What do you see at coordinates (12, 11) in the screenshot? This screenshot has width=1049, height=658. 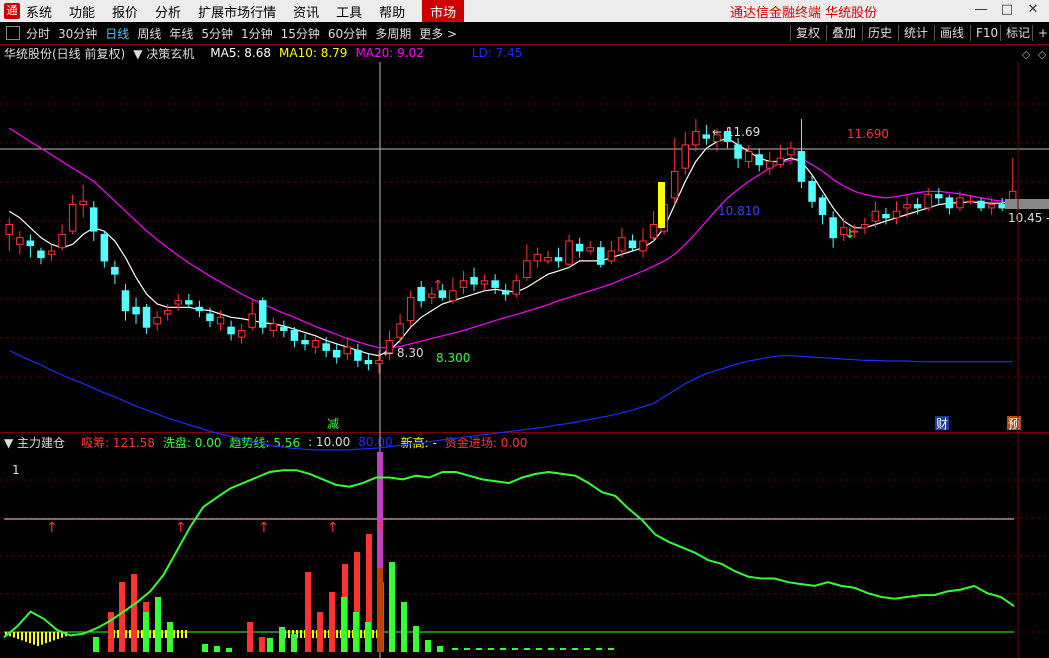 I see `app-logo-icon: 通` at bounding box center [12, 11].